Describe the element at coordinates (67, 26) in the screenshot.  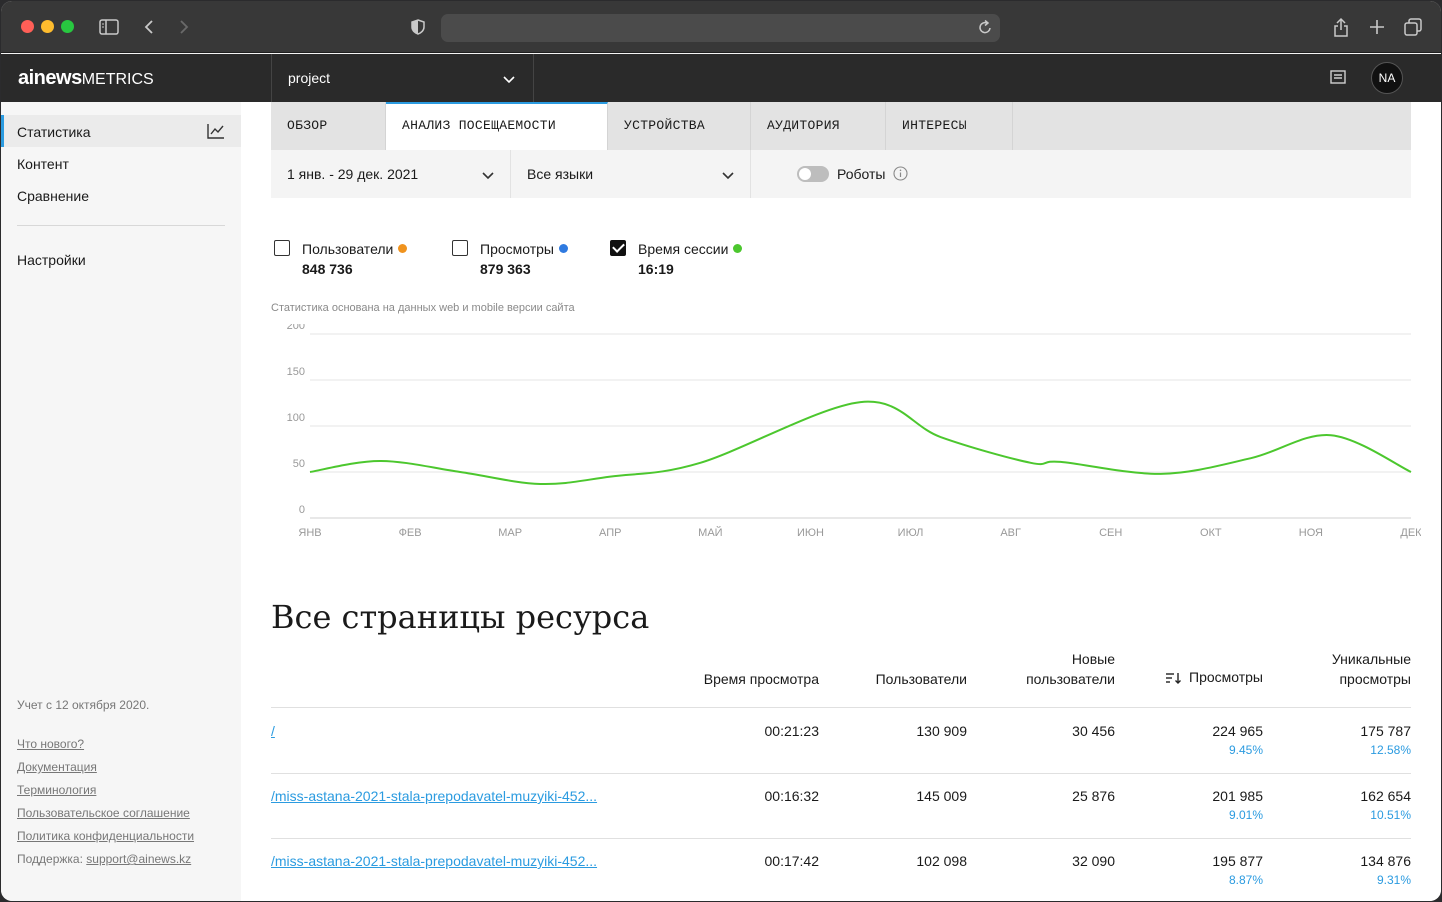
I see `zoom-window-button` at that location.